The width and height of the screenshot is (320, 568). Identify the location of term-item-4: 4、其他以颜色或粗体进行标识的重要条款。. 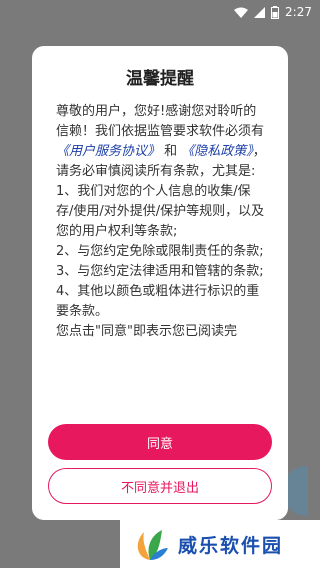
(158, 301).